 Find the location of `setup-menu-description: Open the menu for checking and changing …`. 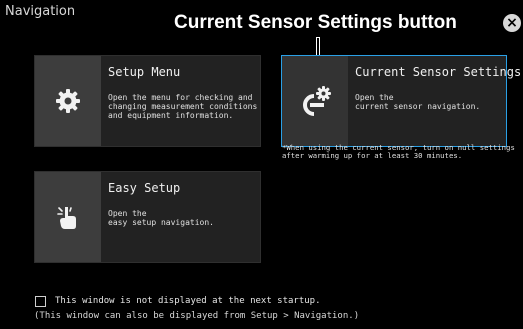

setup-menu-description: Open the menu for checking and changing … is located at coordinates (183, 106).